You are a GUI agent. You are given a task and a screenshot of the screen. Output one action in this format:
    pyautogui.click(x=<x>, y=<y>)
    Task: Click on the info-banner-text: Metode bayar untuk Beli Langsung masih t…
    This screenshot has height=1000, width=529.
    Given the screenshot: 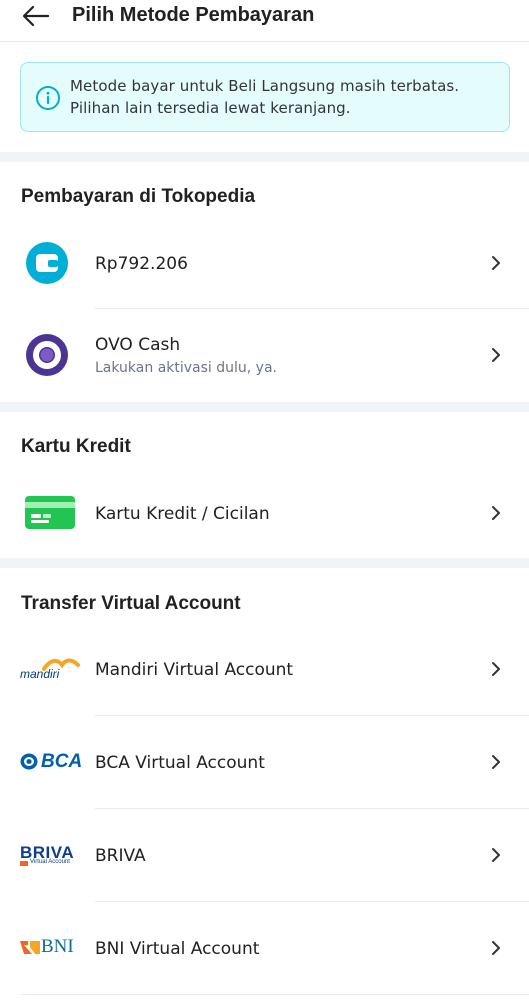 What is the action you would take?
    pyautogui.click(x=265, y=97)
    